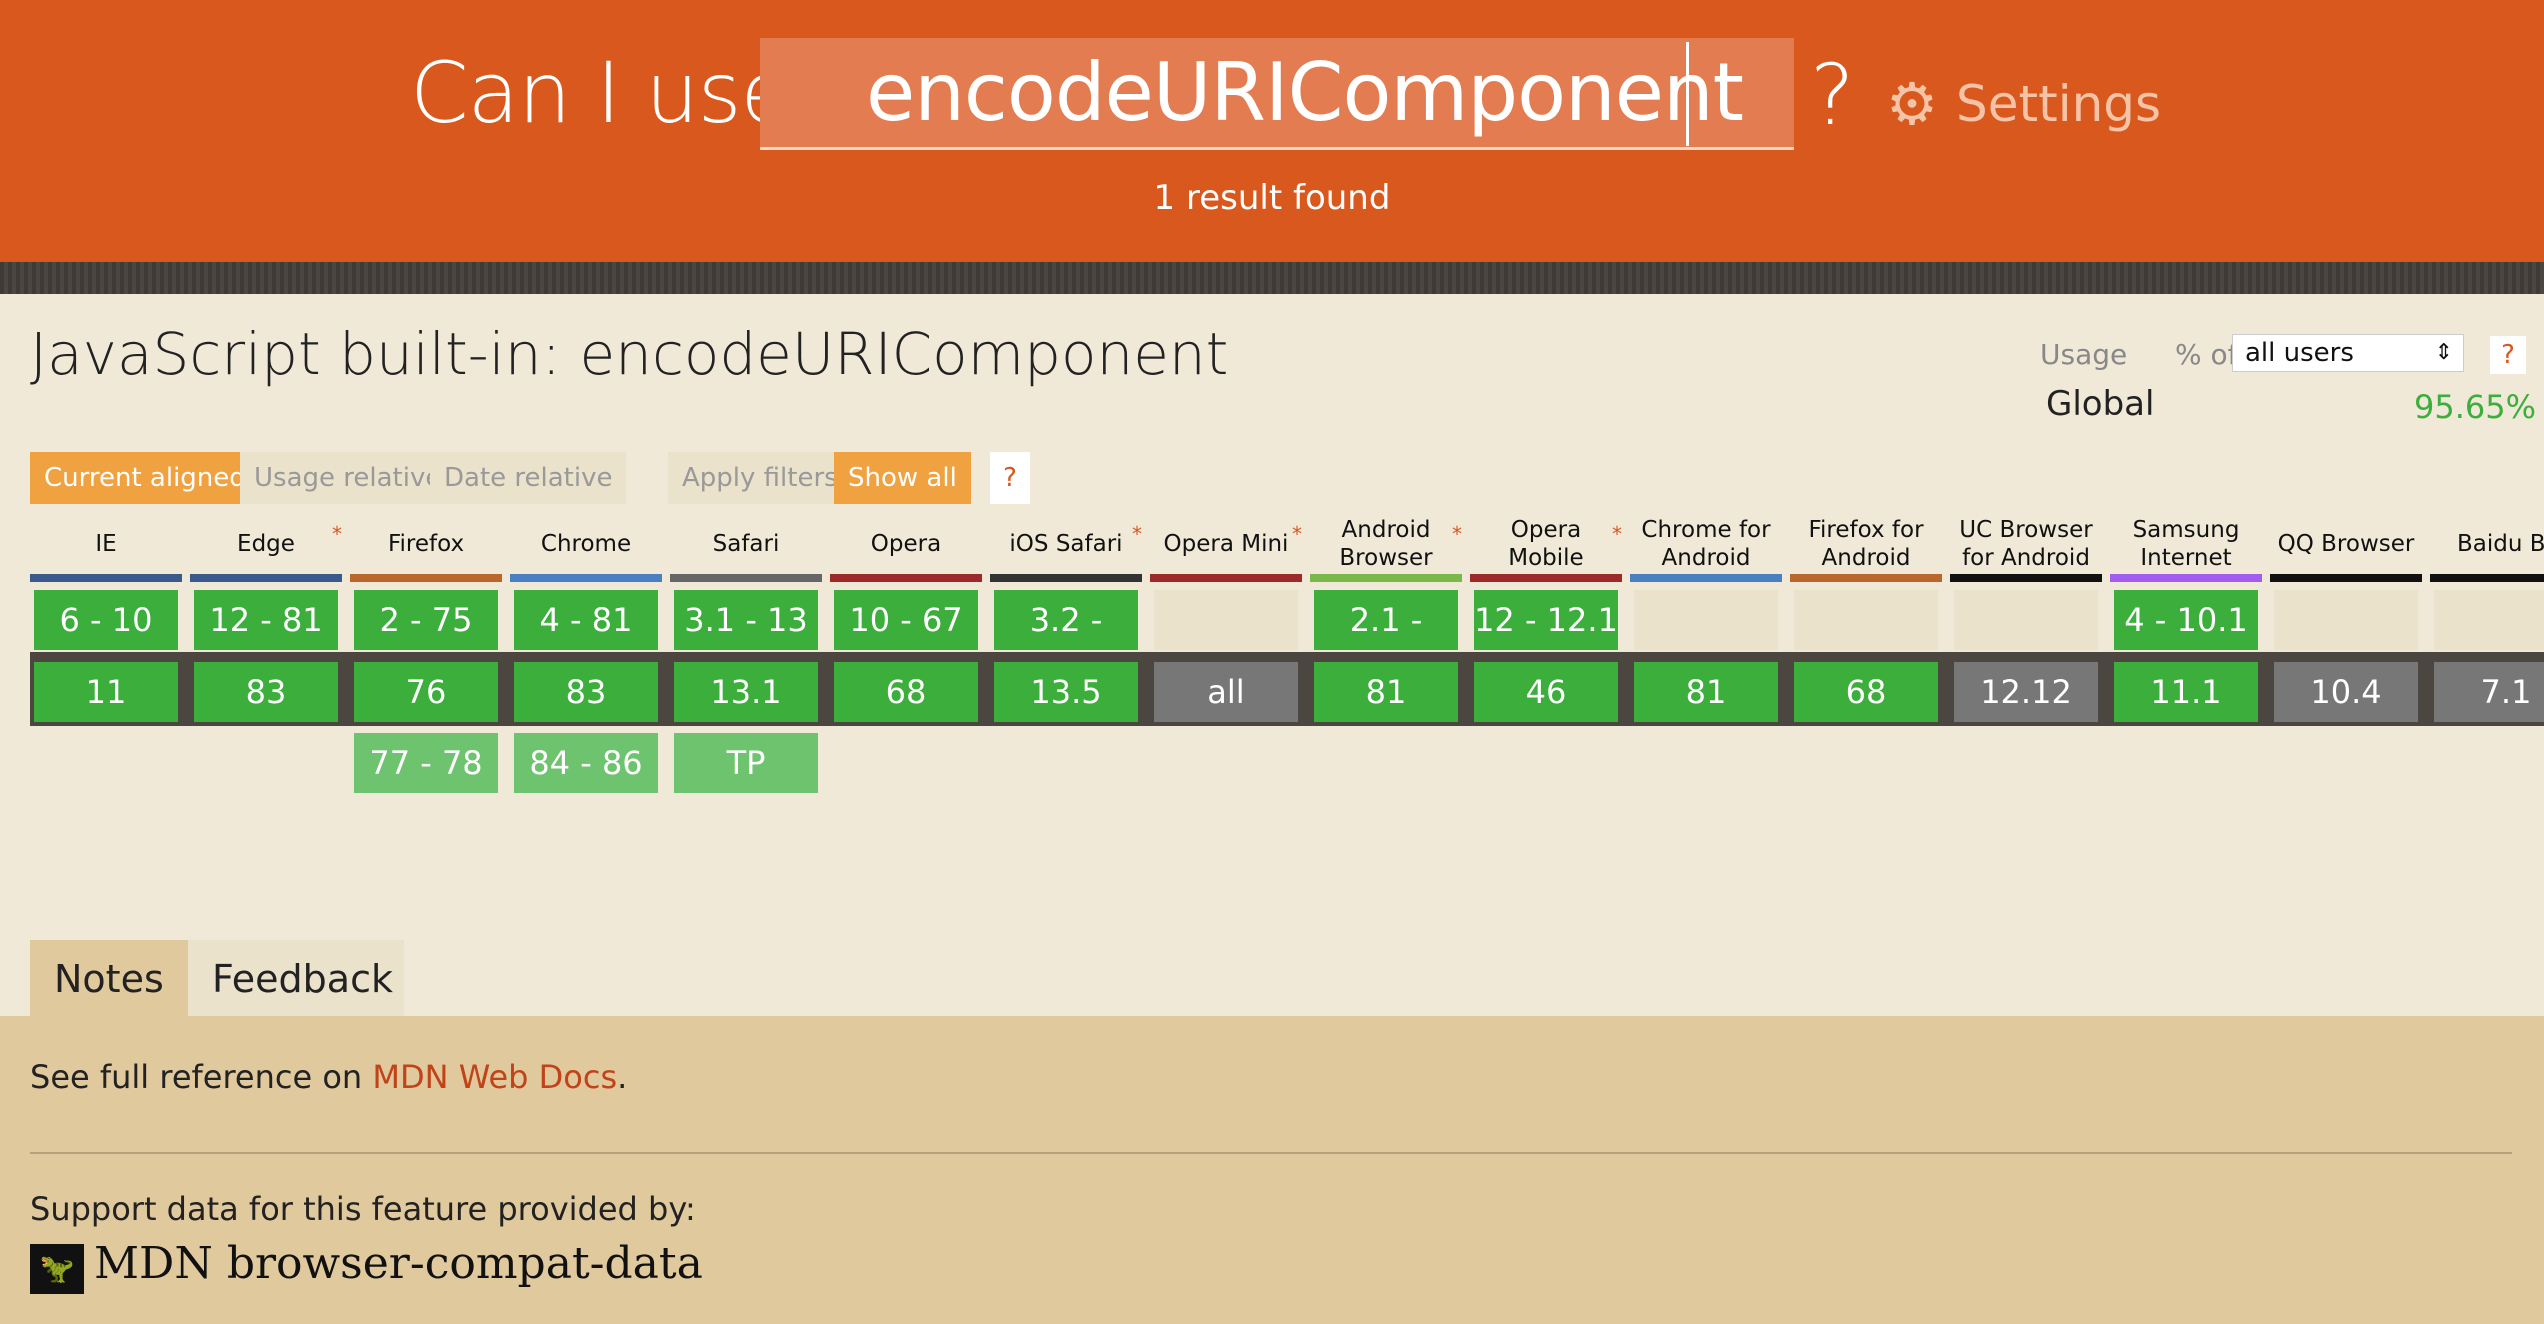  What do you see at coordinates (2186, 544) in the screenshot?
I see `browser-header-samsung-internet: Samsung Internet` at bounding box center [2186, 544].